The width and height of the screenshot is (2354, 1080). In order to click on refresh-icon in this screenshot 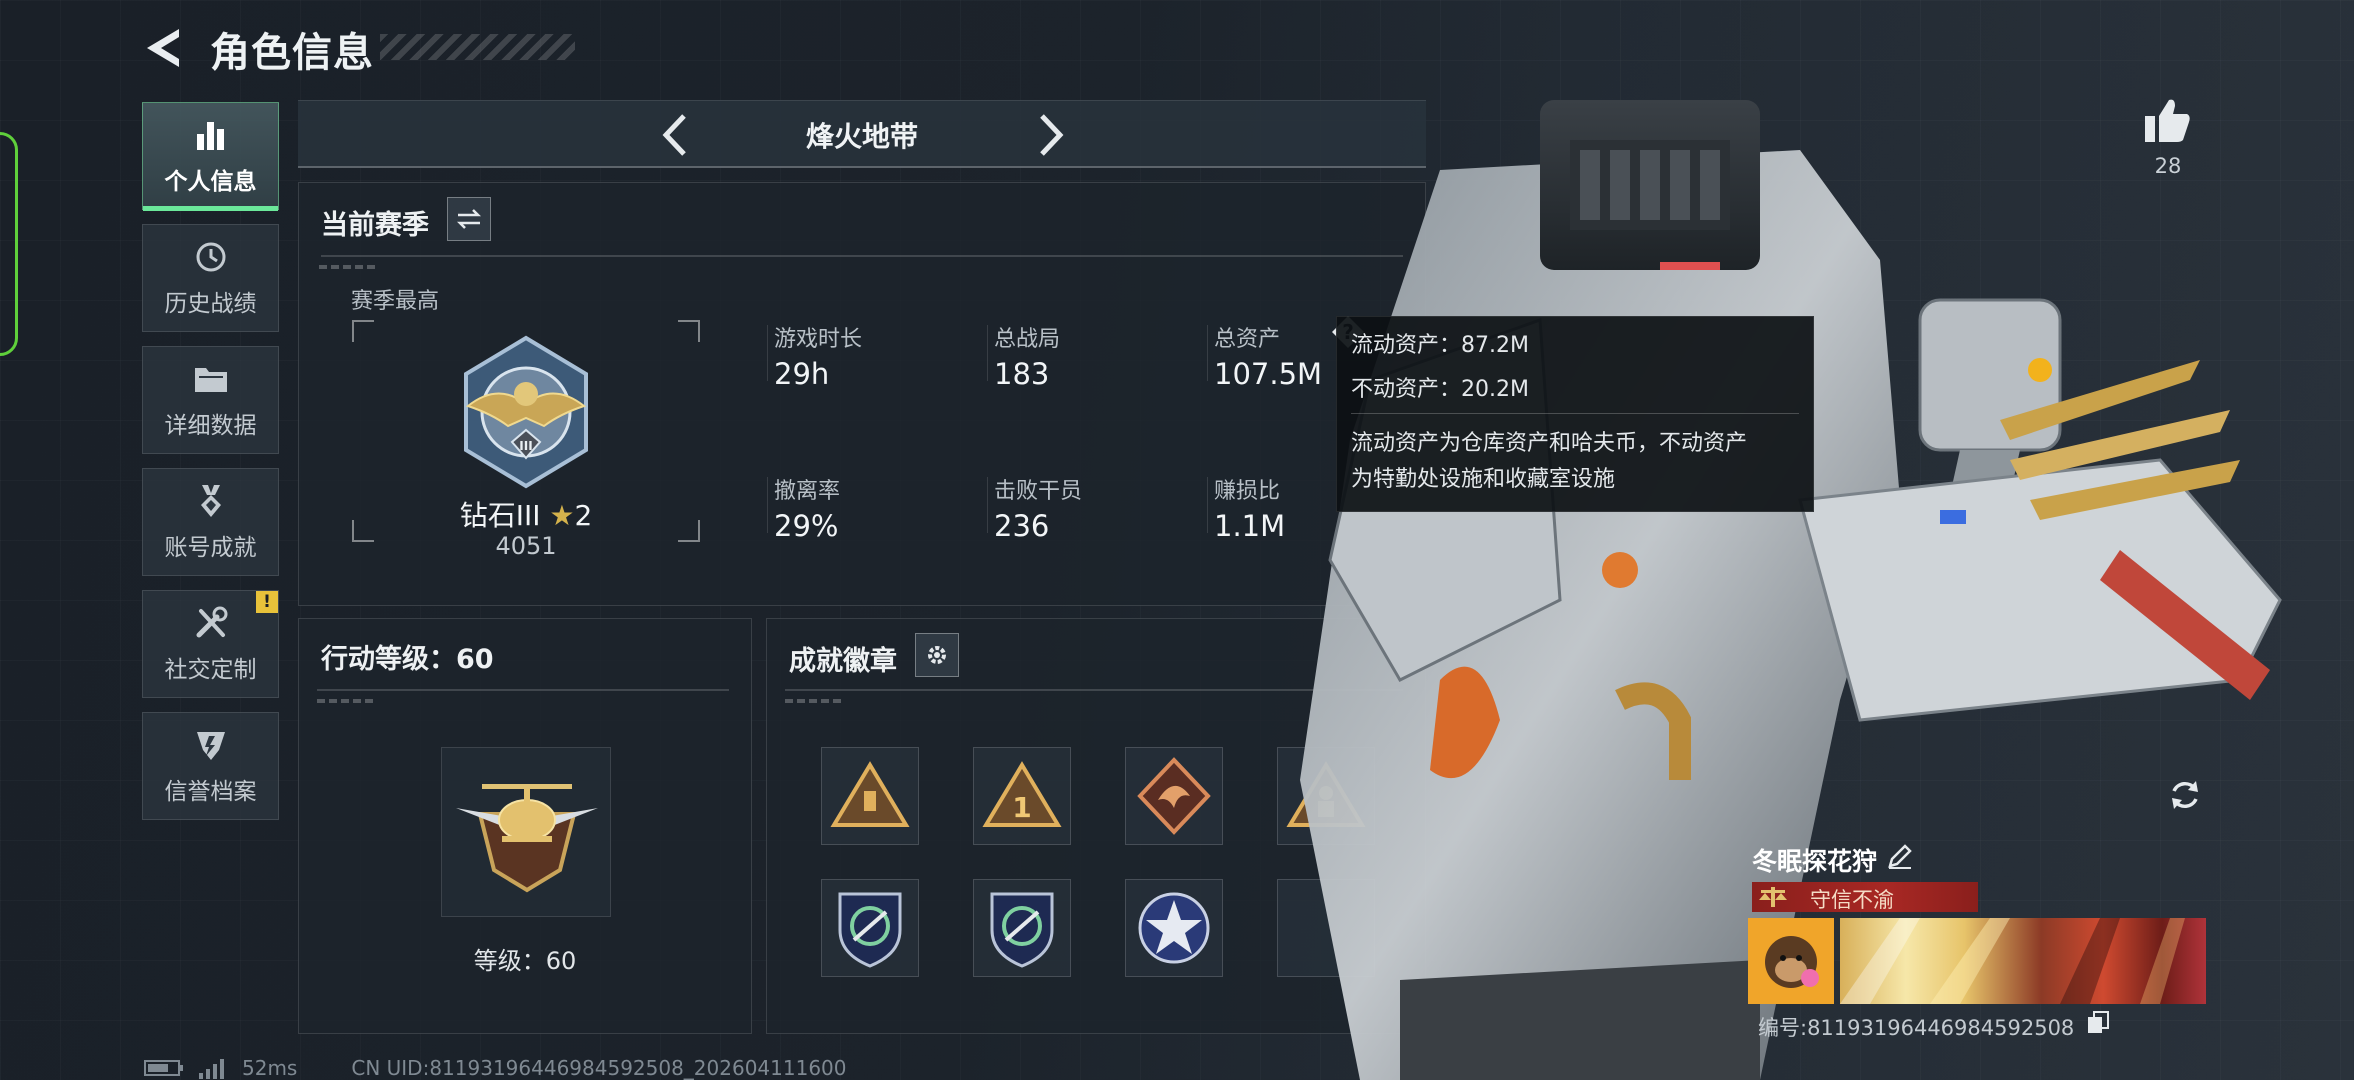, I will do `click(2185, 795)`.